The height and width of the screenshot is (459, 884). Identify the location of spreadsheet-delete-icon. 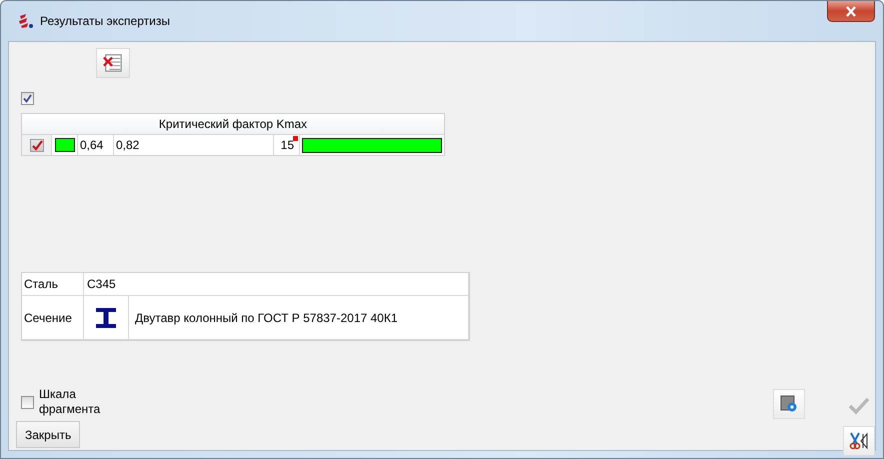
(113, 63).